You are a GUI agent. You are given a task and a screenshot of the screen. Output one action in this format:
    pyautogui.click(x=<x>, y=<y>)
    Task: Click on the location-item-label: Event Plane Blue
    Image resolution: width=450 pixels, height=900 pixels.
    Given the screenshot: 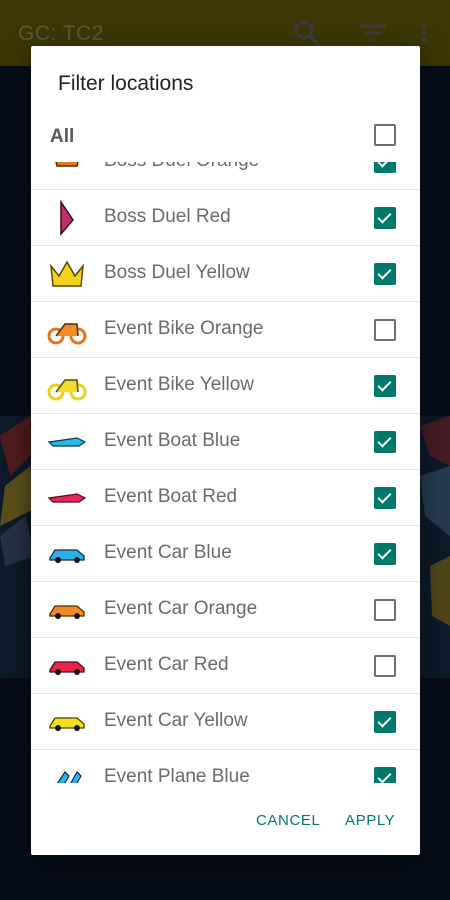 What is the action you would take?
    pyautogui.click(x=177, y=774)
    